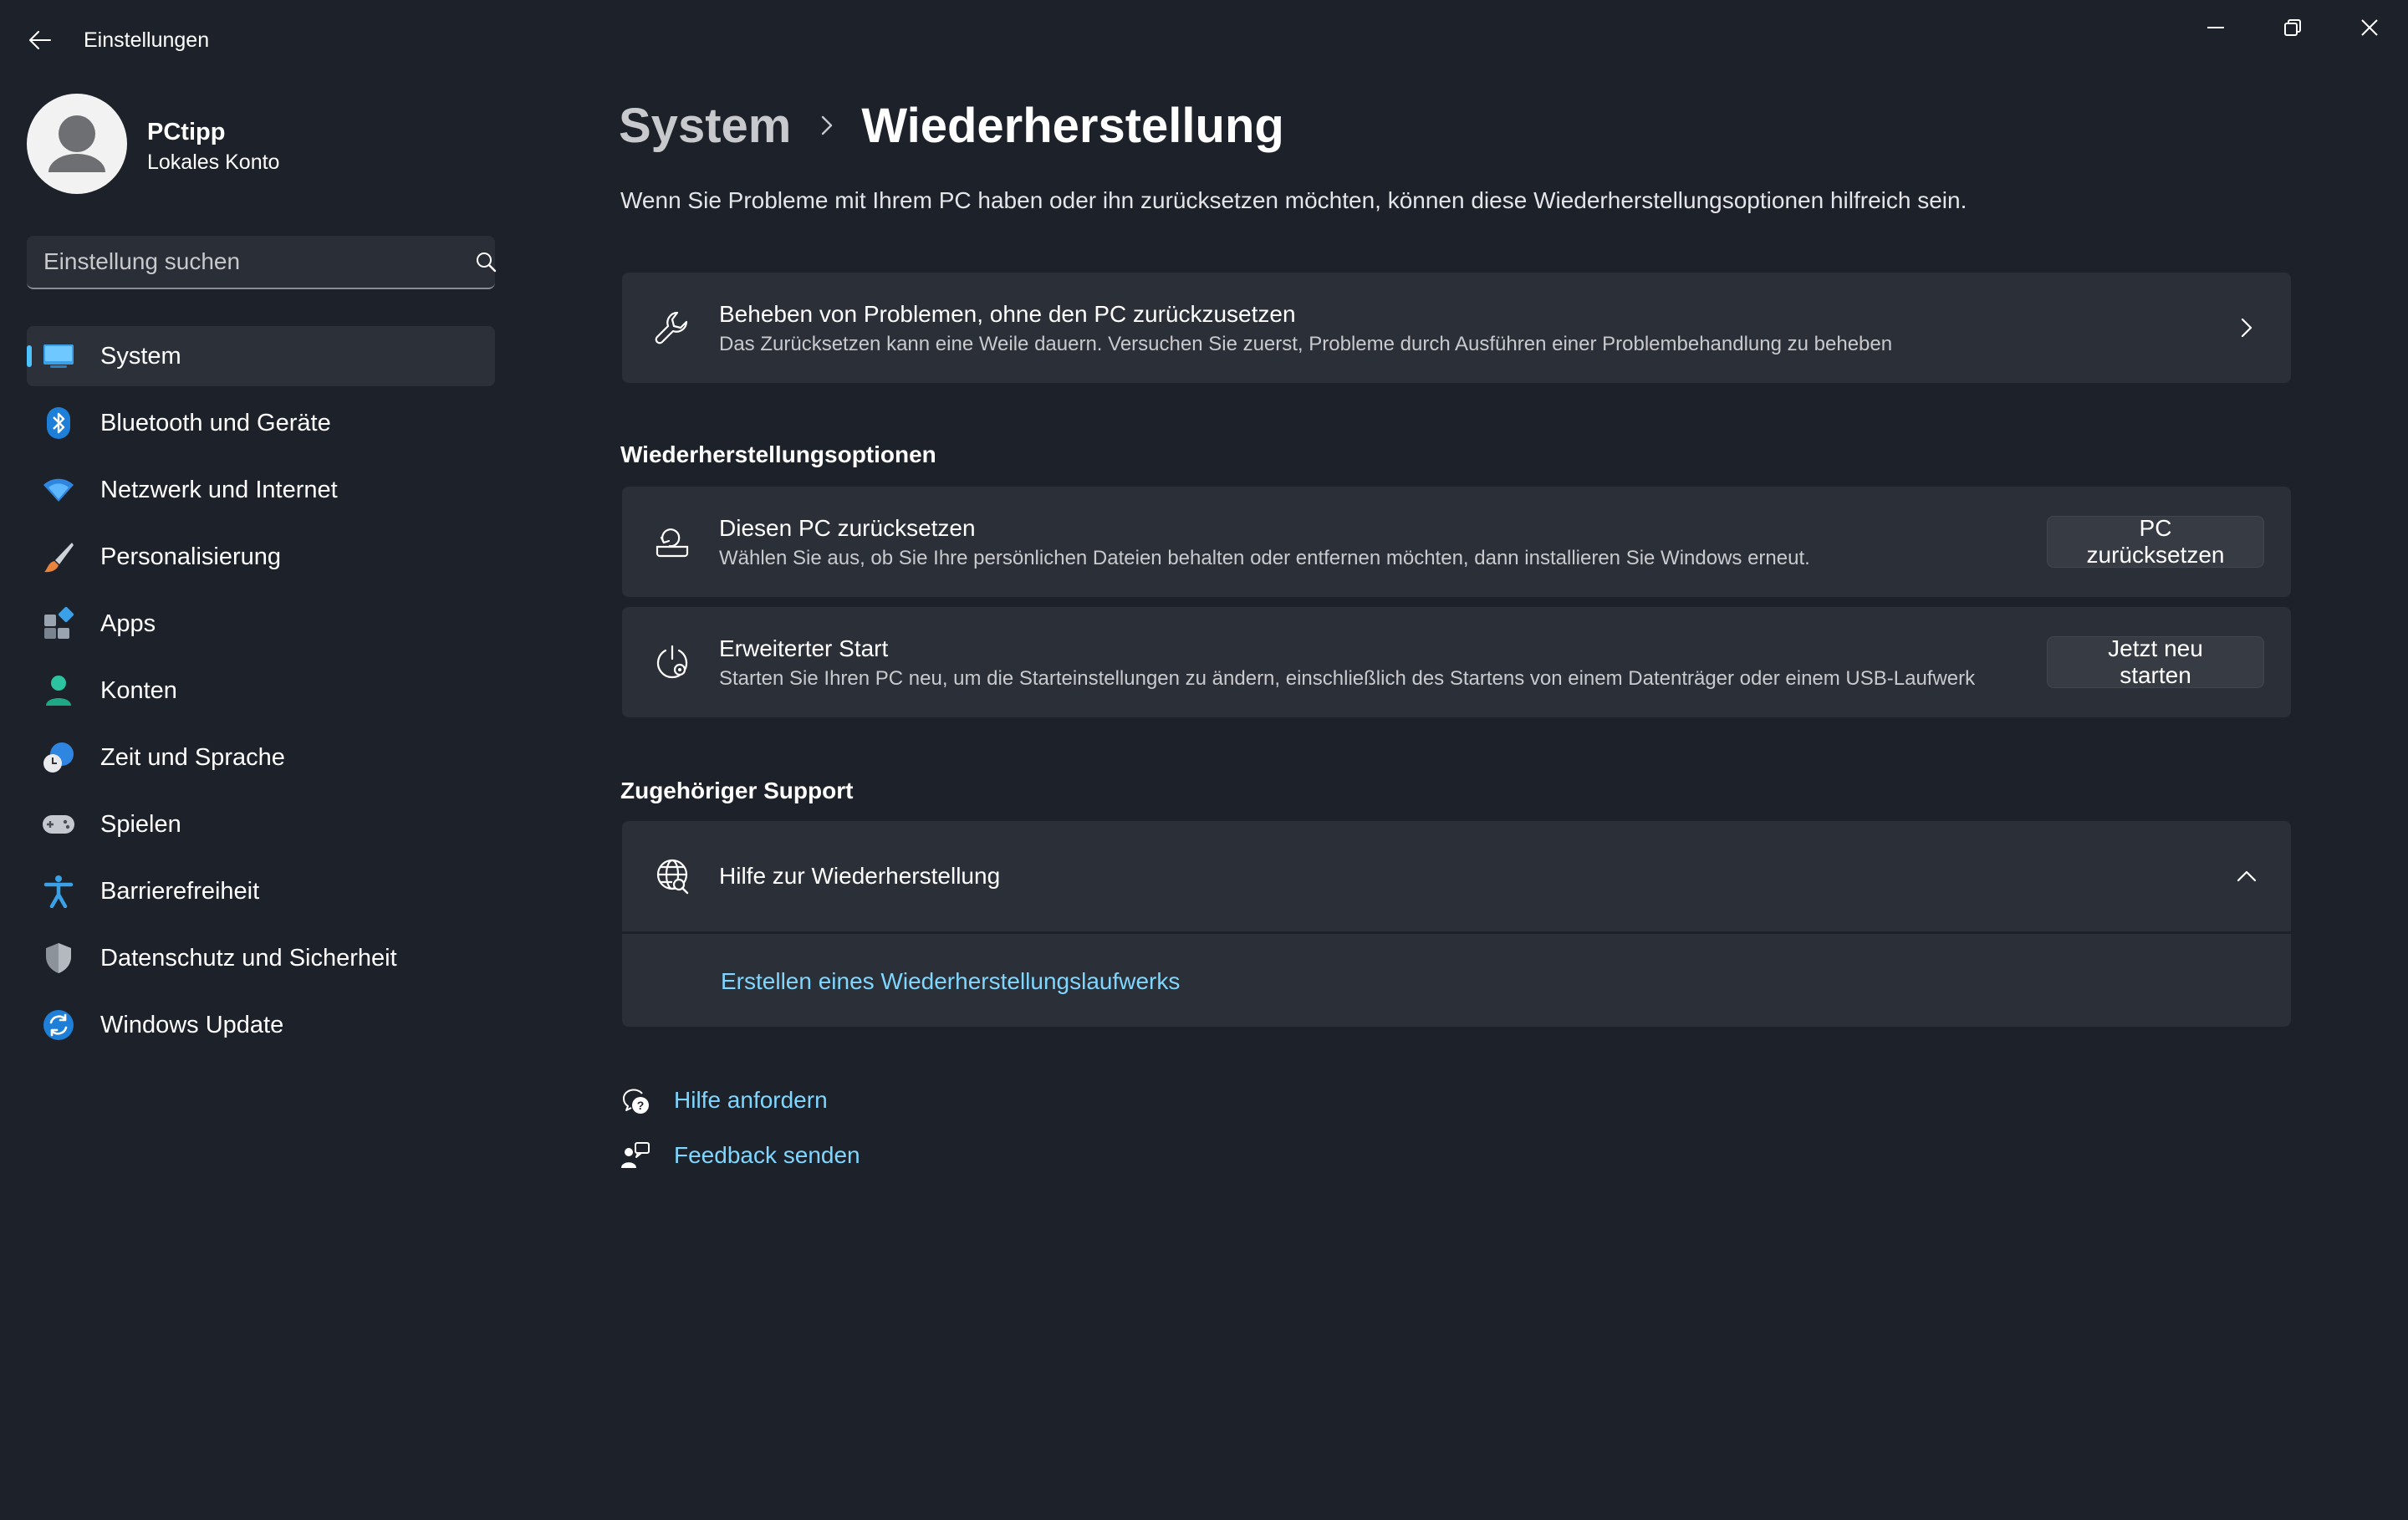 The image size is (2408, 1520). Describe the element at coordinates (486, 262) in the screenshot. I see `search-icon` at that location.